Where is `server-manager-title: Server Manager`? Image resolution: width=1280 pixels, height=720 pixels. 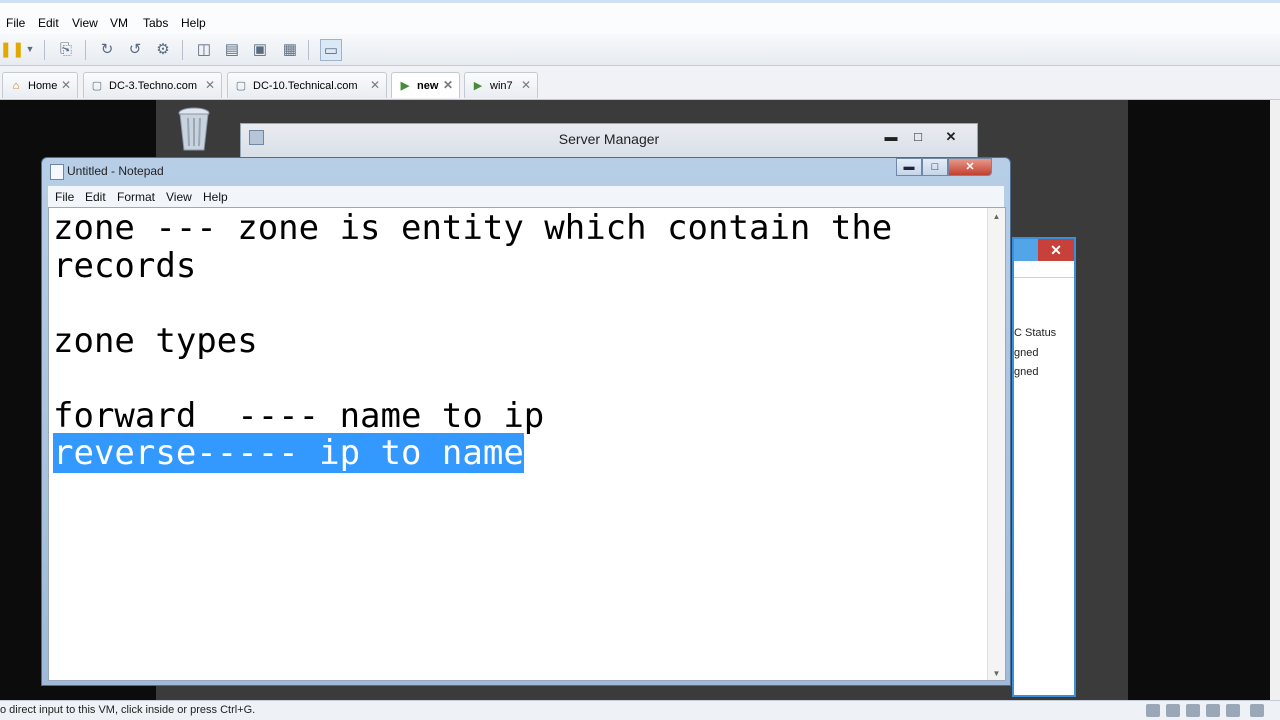
server-manager-title: Server Manager is located at coordinates (609, 139).